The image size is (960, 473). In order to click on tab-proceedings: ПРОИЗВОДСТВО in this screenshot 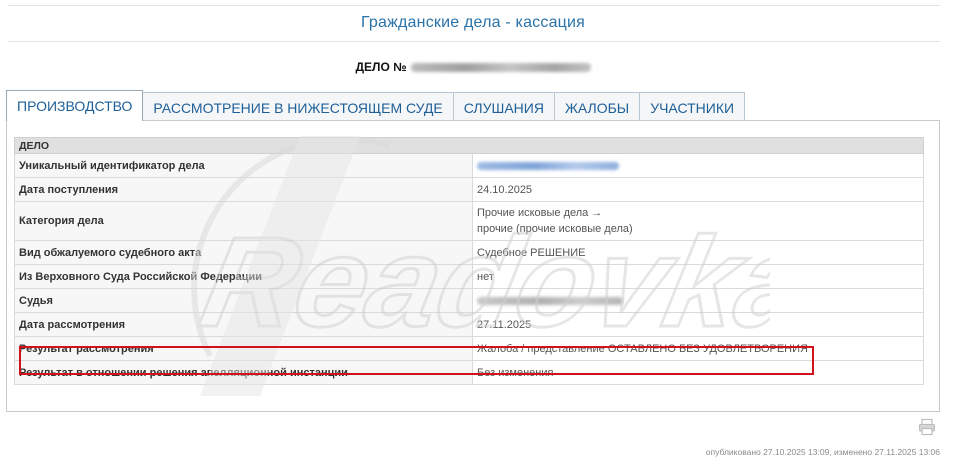, I will do `click(75, 105)`.